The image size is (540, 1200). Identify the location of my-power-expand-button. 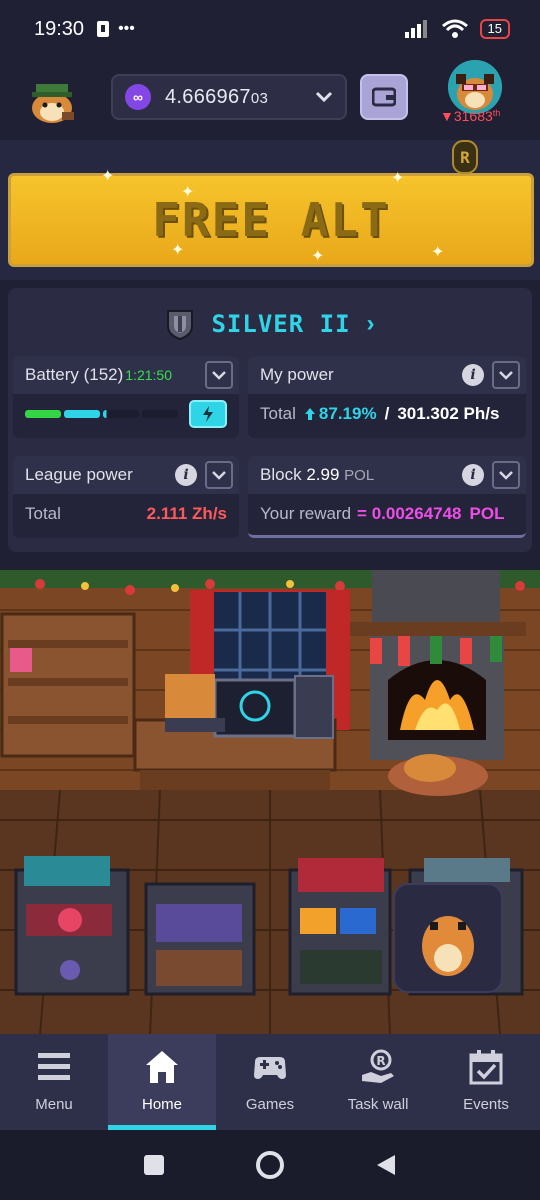
(506, 375).